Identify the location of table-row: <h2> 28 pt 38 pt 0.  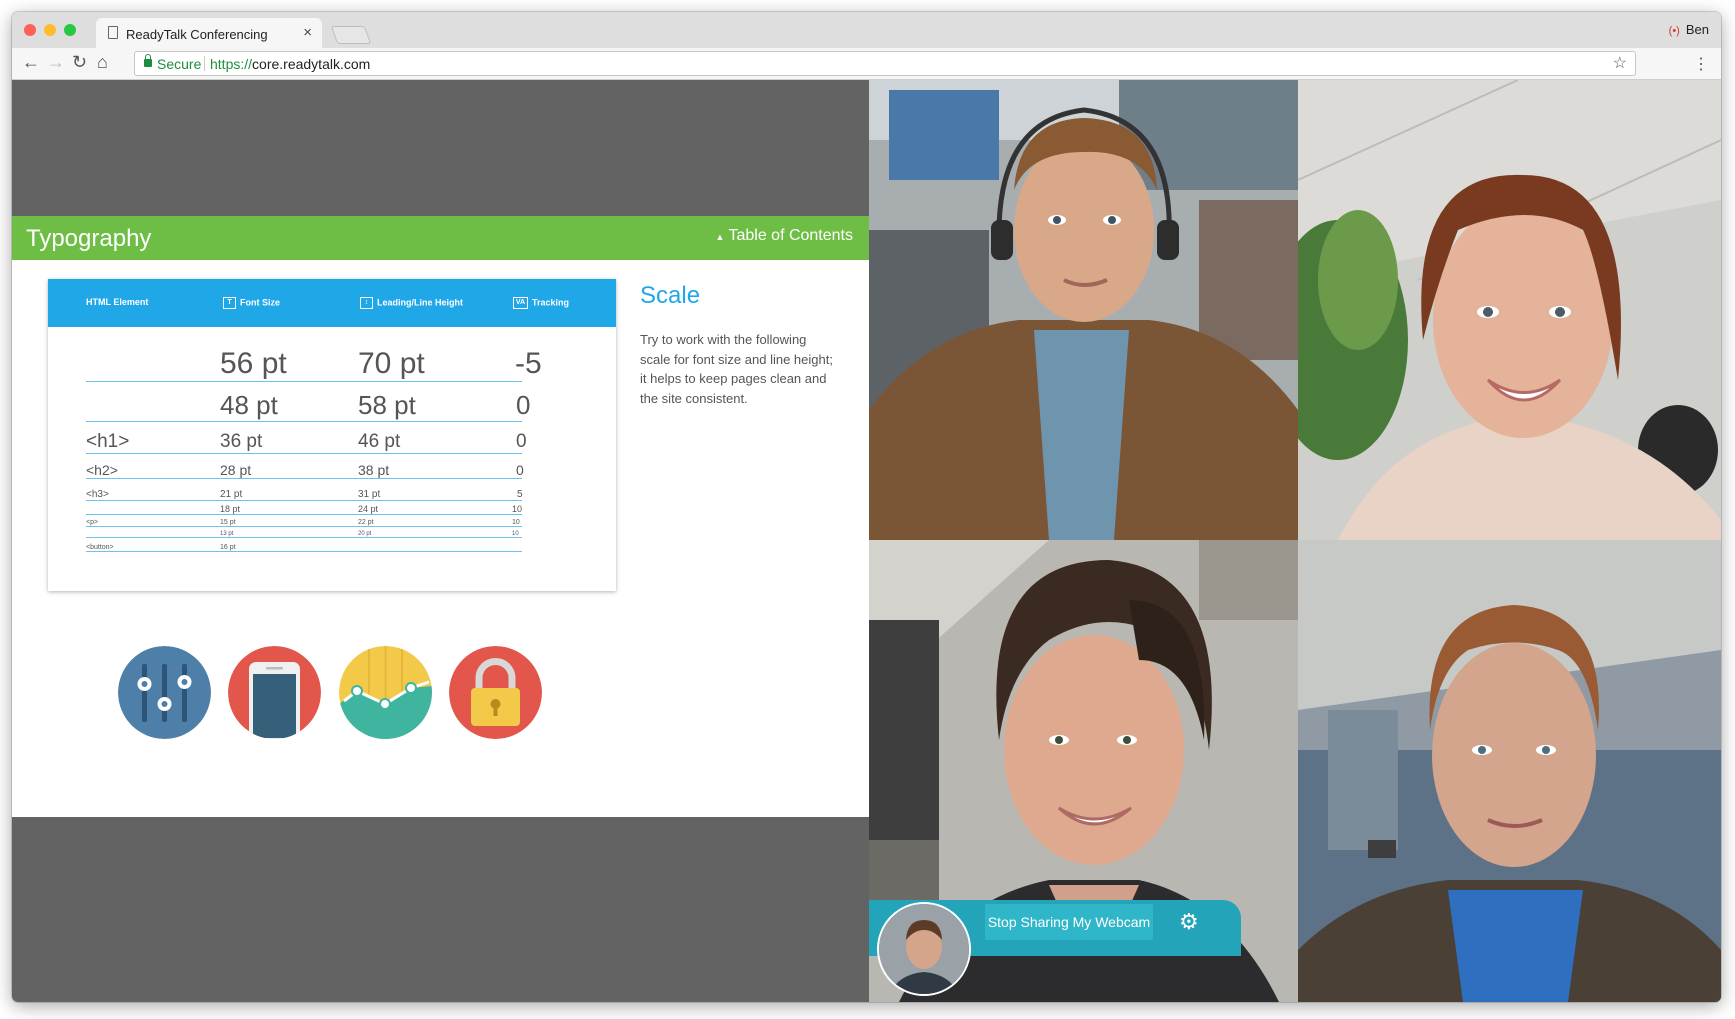
(305, 466).